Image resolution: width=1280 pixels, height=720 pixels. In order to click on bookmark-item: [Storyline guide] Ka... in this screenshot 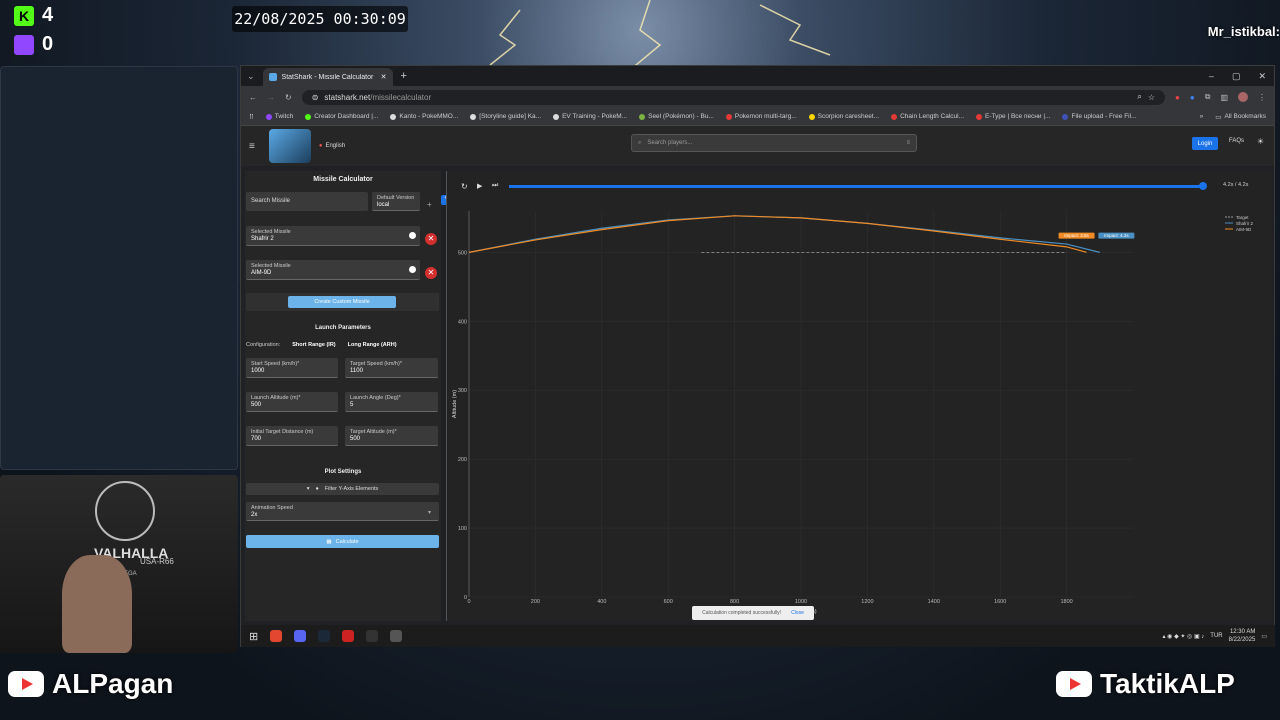, I will do `click(505, 116)`.